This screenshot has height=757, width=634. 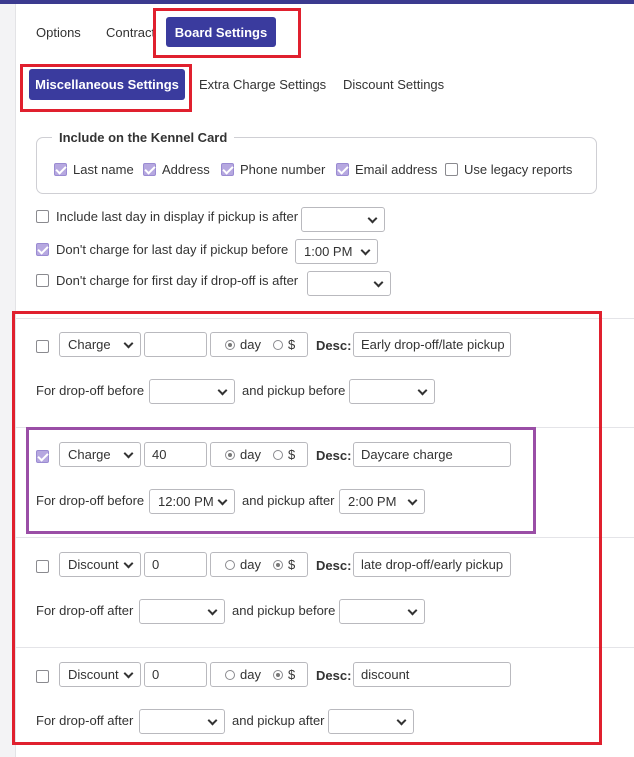 What do you see at coordinates (85, 610) in the screenshot?
I see `rule-3-dropoff-label: For drop-off after` at bounding box center [85, 610].